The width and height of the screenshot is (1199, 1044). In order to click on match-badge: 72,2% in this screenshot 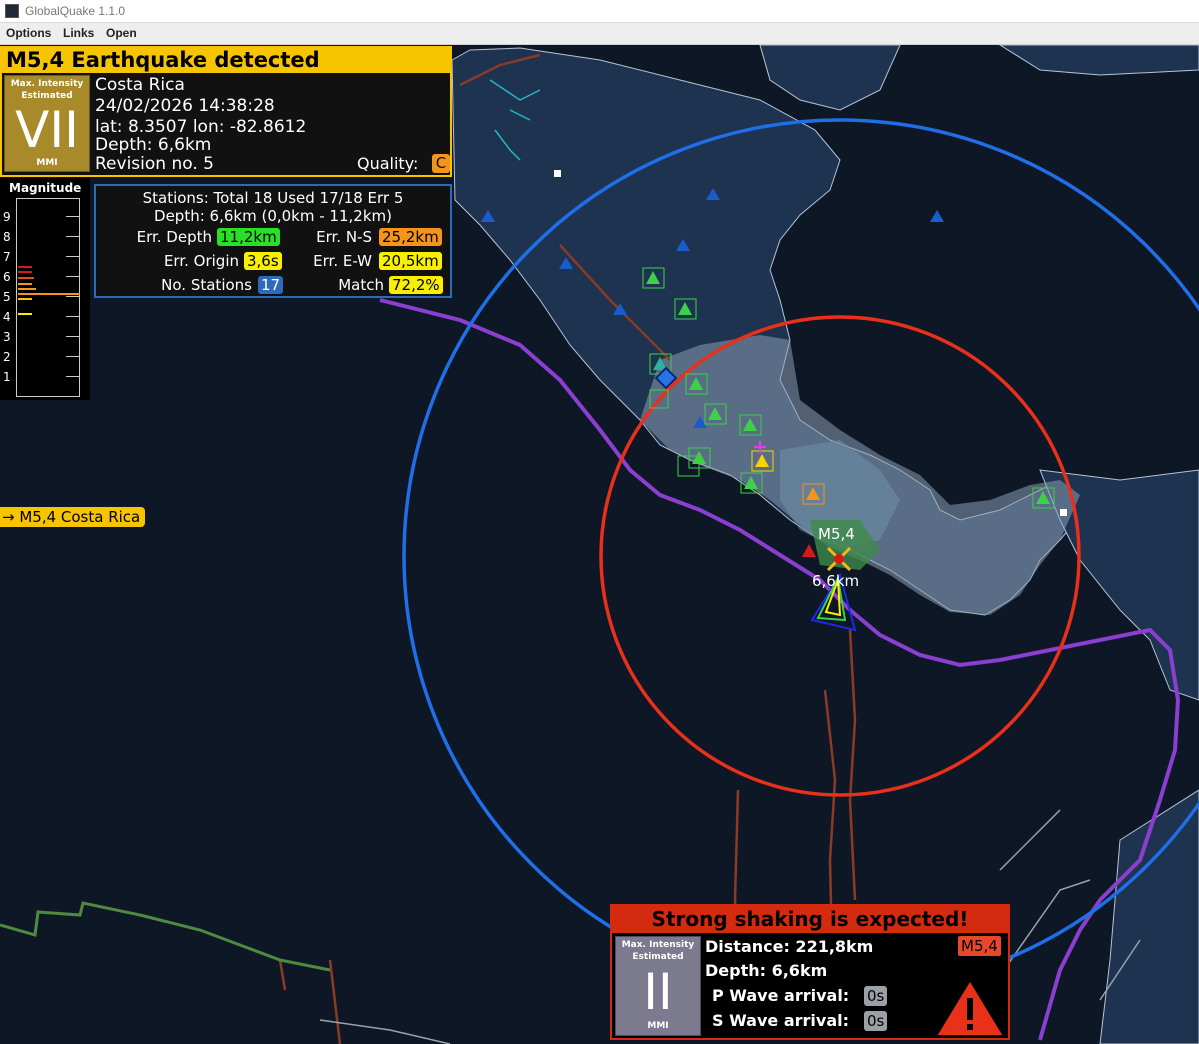, I will do `click(416, 285)`.